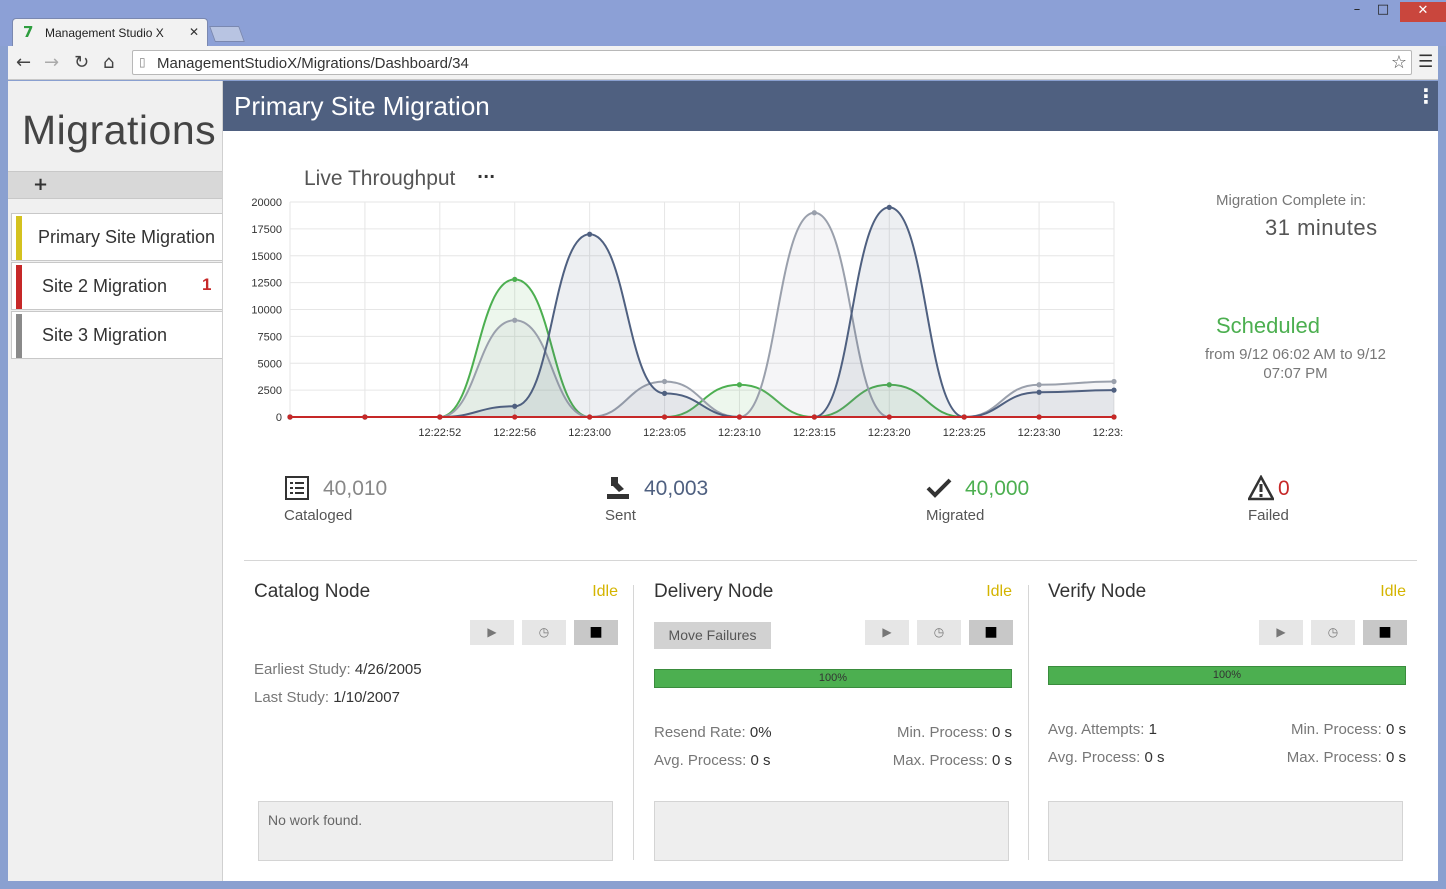  What do you see at coordinates (116, 335) in the screenshot?
I see `migration-item-site3: Site 3 Migration` at bounding box center [116, 335].